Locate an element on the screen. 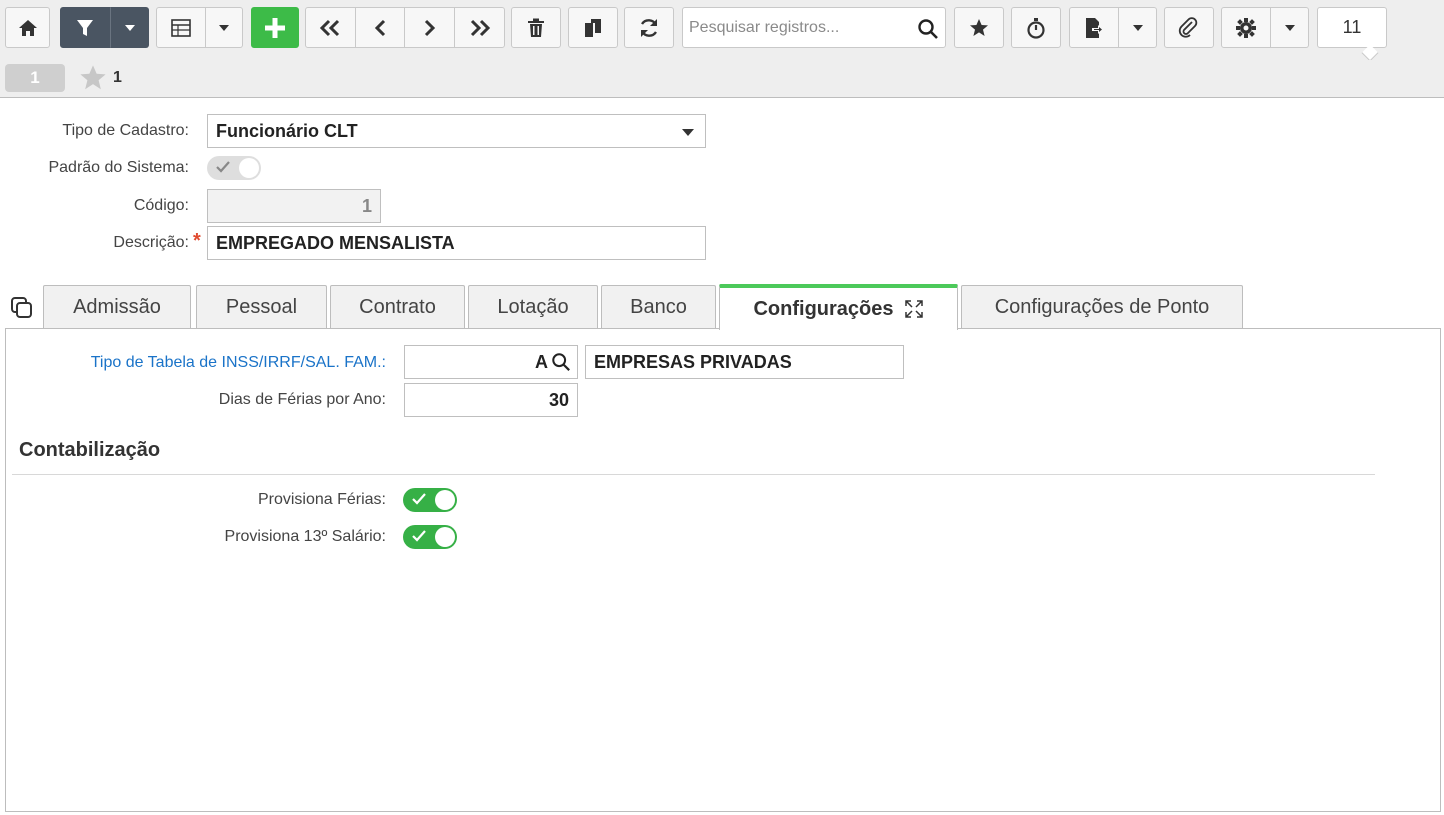 This screenshot has height=815, width=1444. tab-label: Contrato is located at coordinates (397, 307).